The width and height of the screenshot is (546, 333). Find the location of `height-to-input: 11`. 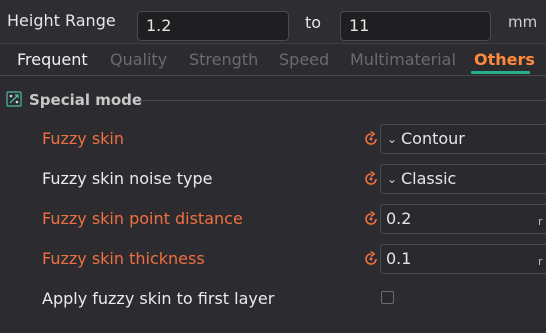

height-to-input: 11 is located at coordinates (415, 26).